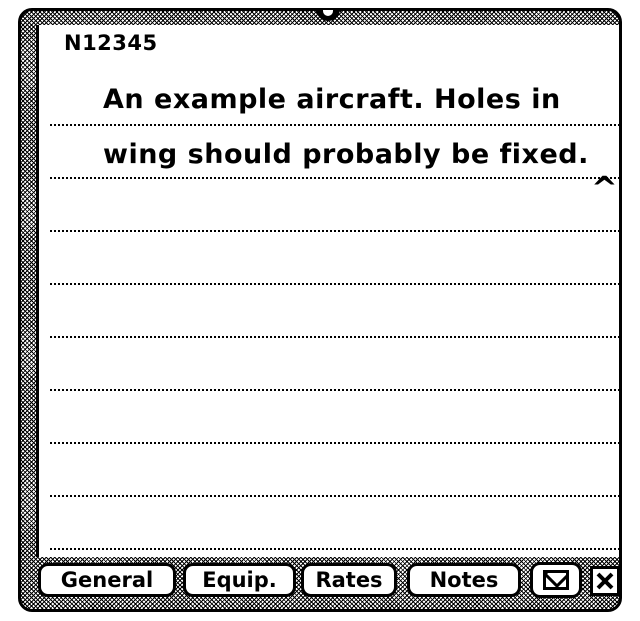 This screenshot has height=621, width=640. I want to click on rates-tab-button: Rates, so click(349, 580).